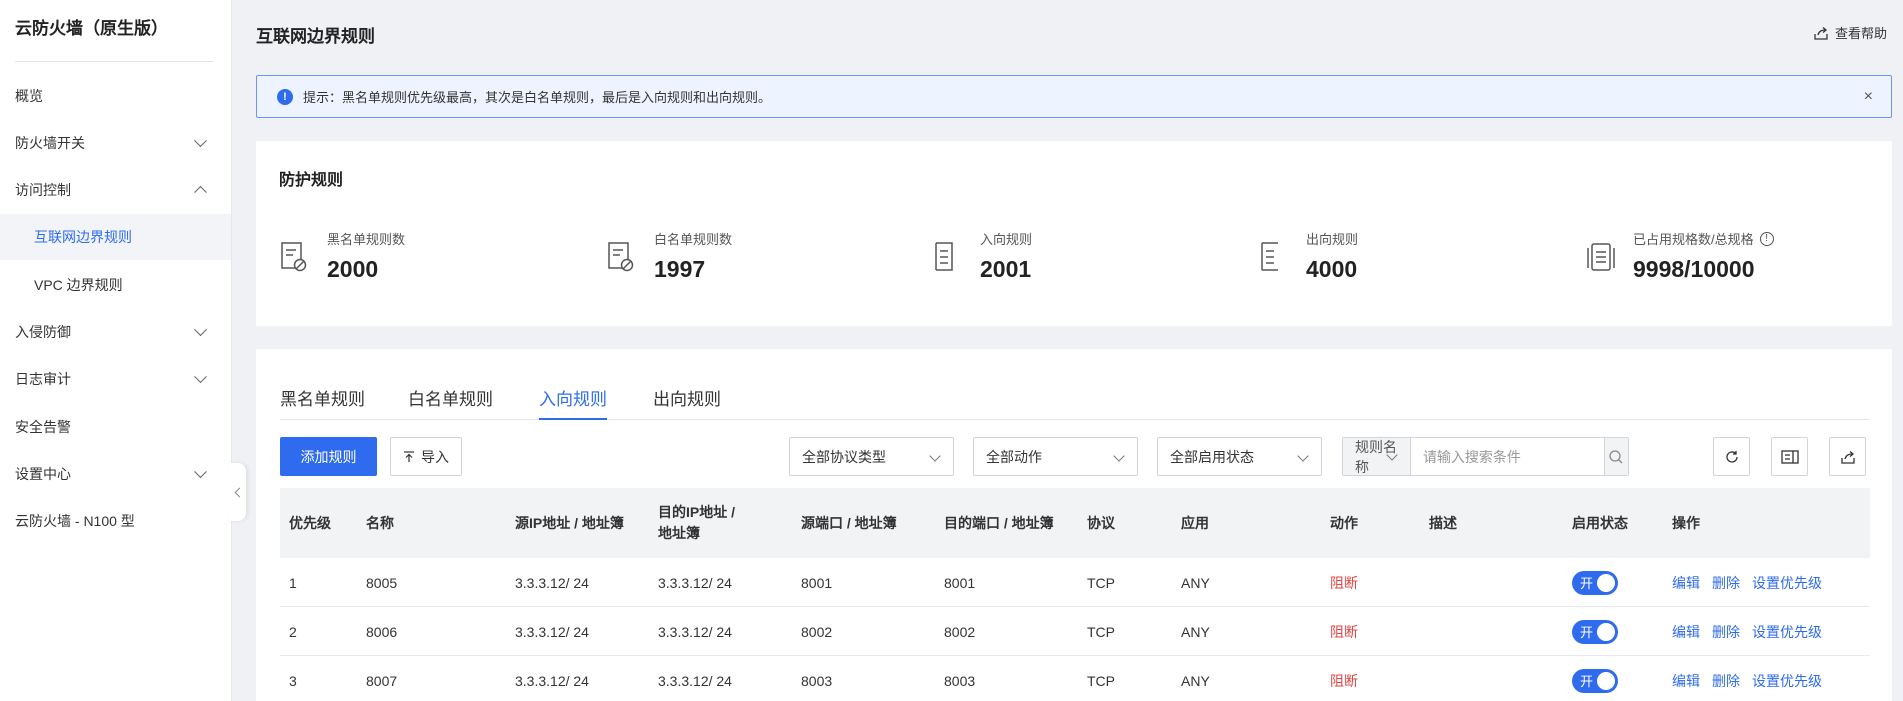 The width and height of the screenshot is (1903, 701). I want to click on cell-status: 开, so click(1595, 678).